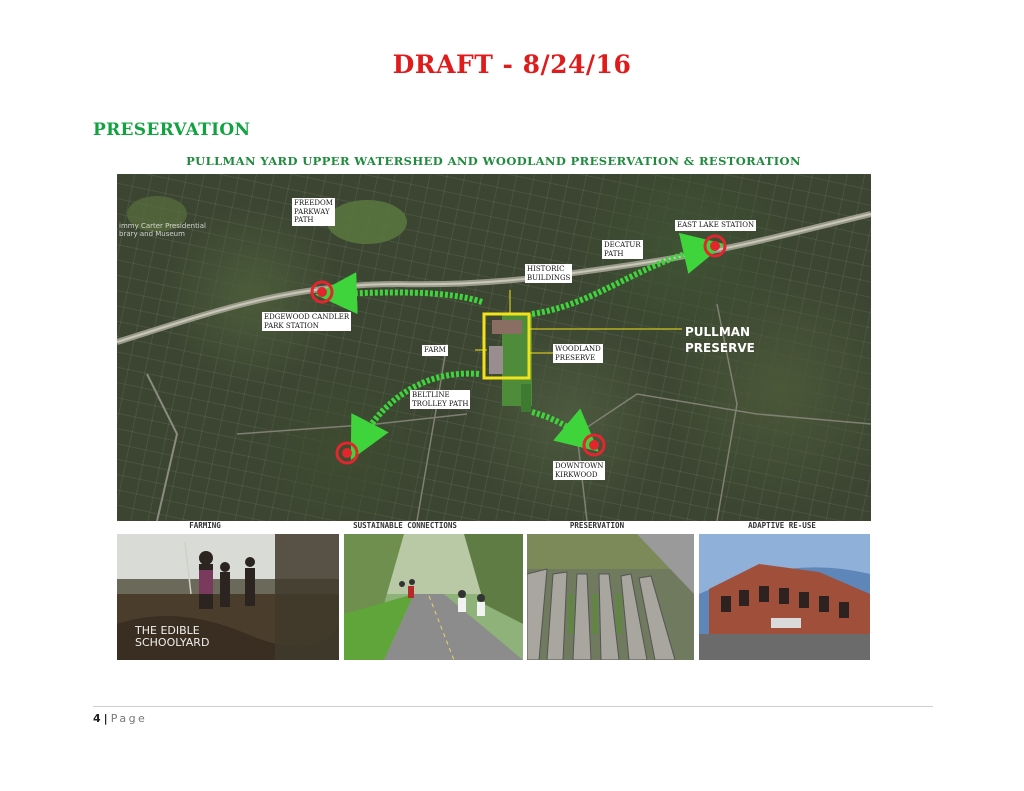 The width and height of the screenshot is (1024, 791). What do you see at coordinates (784, 597) in the screenshot?
I see `photo-adaptive-reuse` at bounding box center [784, 597].